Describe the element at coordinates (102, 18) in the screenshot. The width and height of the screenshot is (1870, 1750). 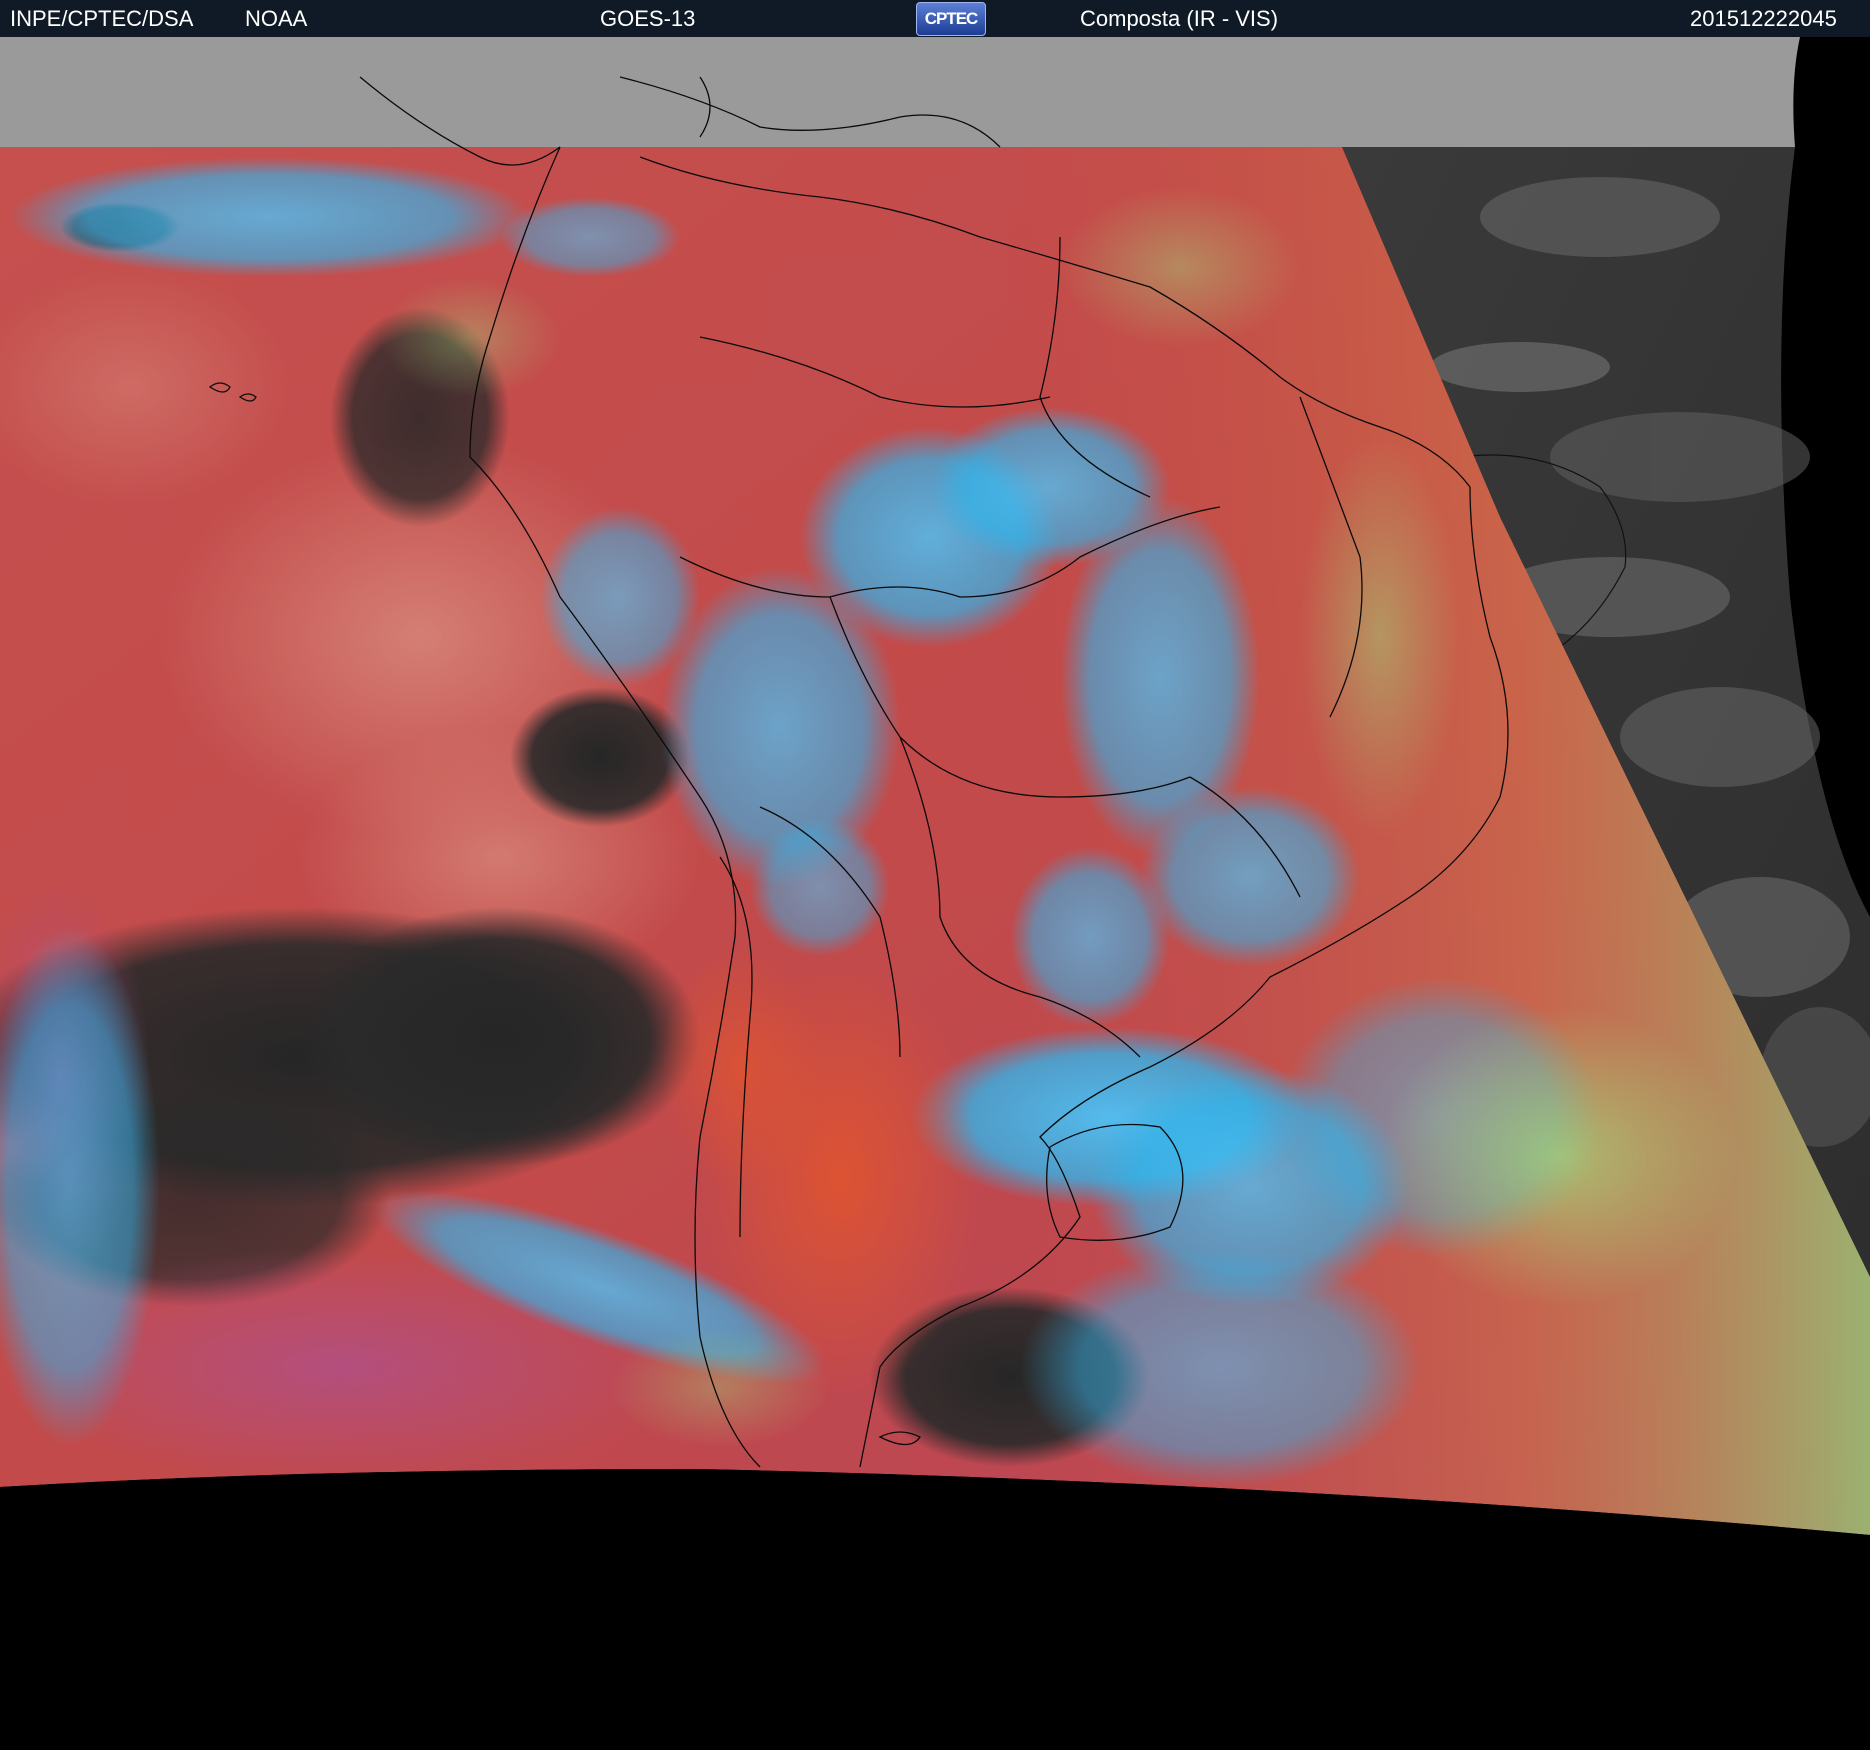
I see `org-label: INPE/CPTEC/DSA` at that location.